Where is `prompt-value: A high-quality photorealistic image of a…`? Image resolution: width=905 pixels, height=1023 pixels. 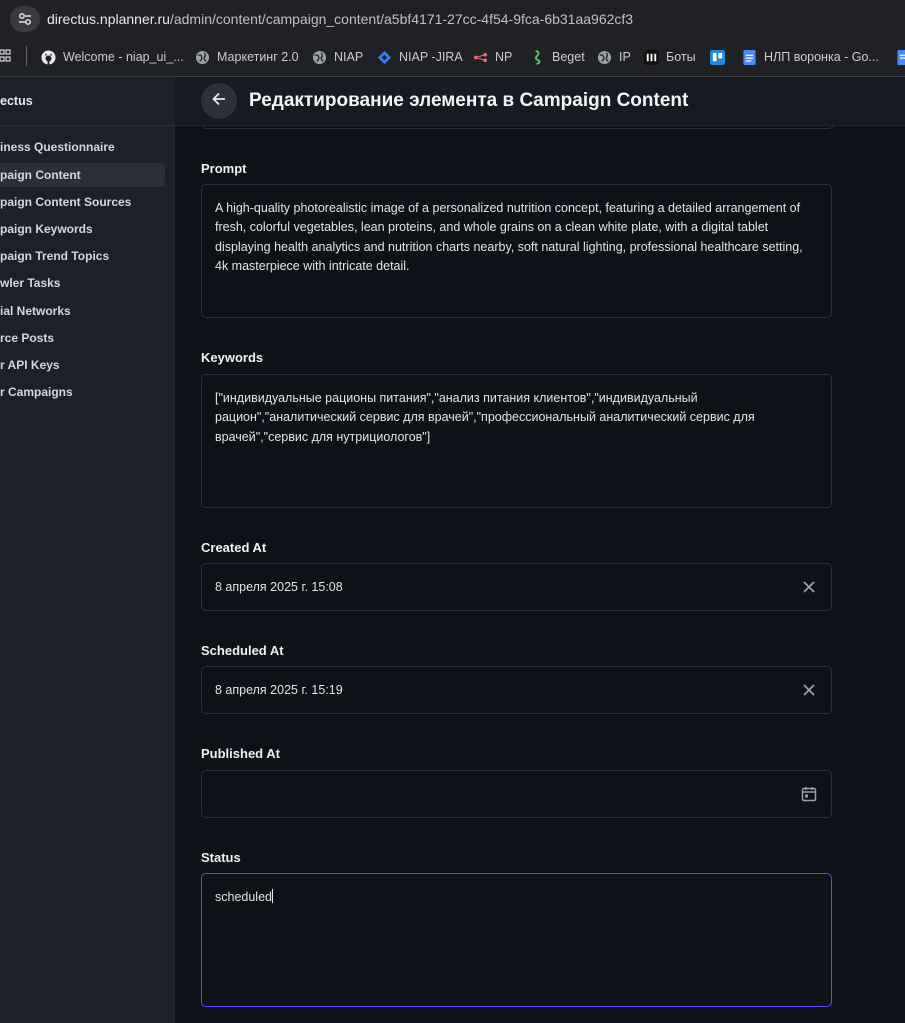 prompt-value: A high-quality photorealistic image of a… is located at coordinates (509, 237).